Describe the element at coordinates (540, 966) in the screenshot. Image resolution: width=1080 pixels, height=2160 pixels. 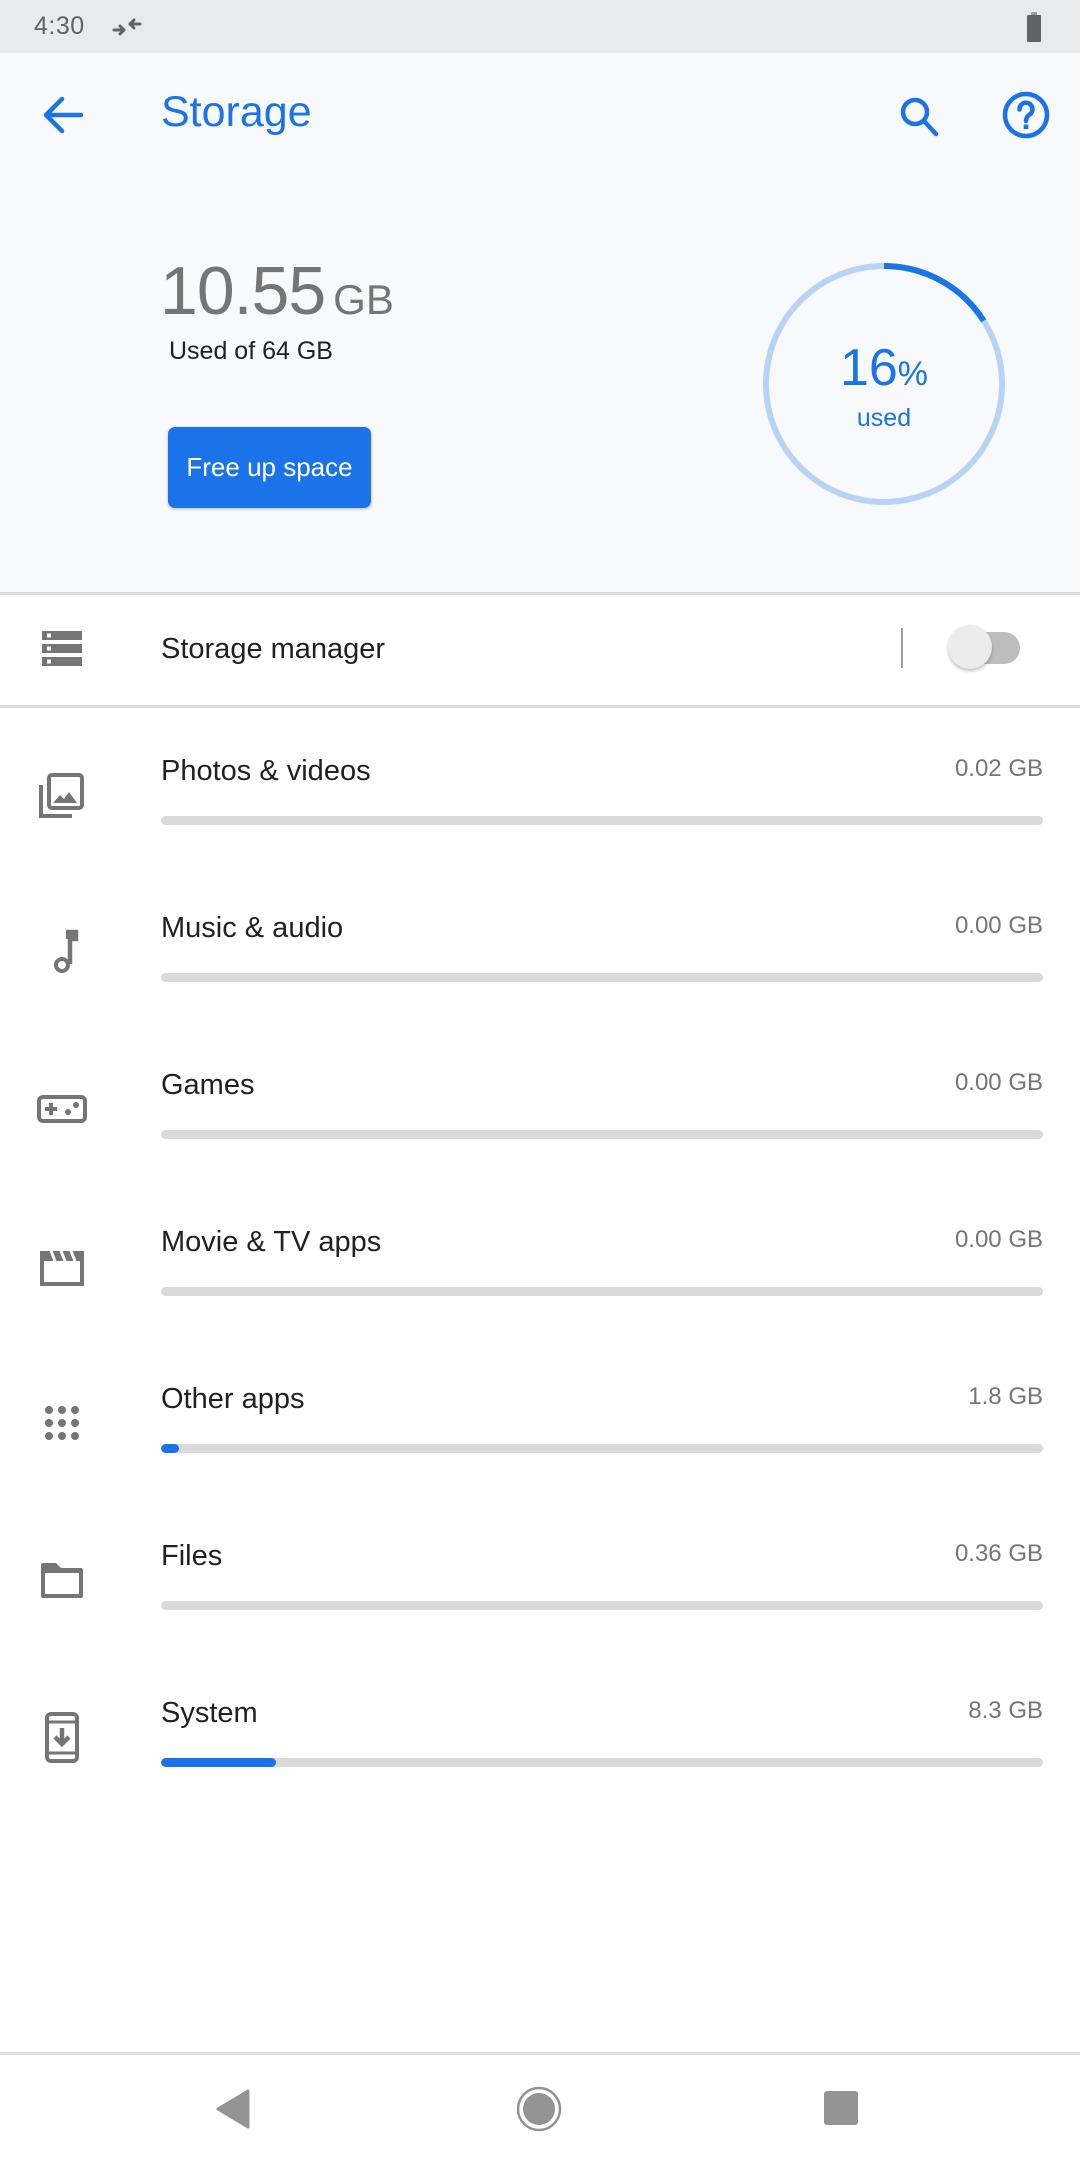
I see `category-row-music: Music & audio 0.00 GB` at that location.